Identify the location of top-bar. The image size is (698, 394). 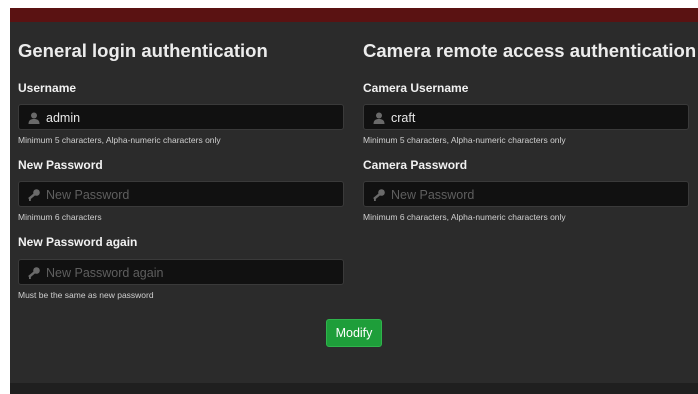
(354, 15).